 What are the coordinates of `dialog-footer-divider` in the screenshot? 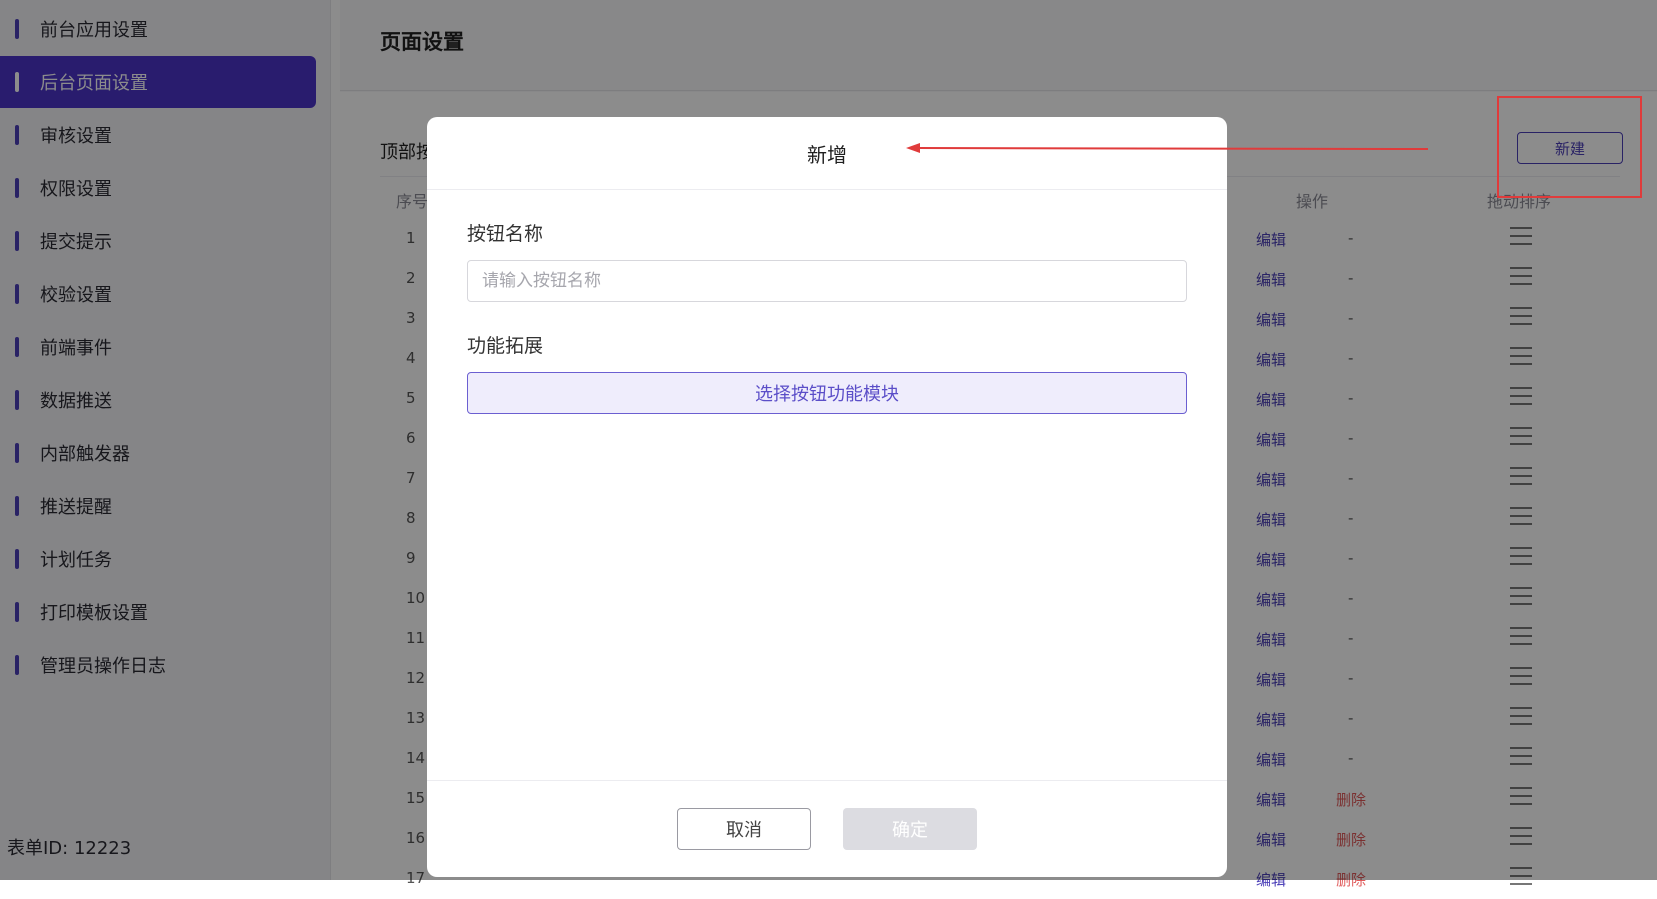 It's located at (827, 780).